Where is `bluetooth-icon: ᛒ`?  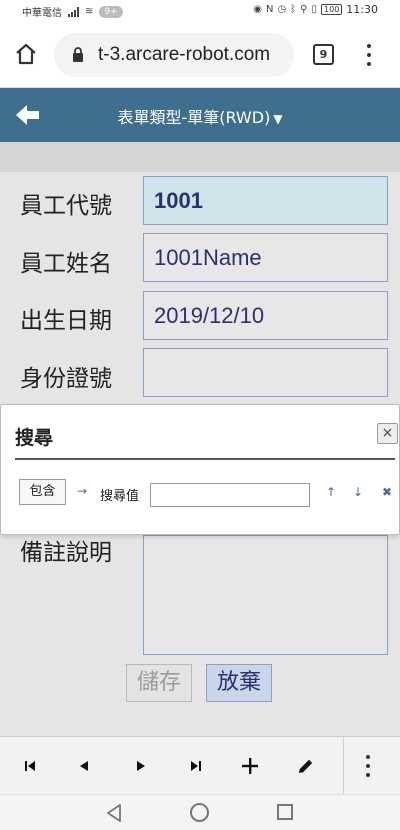
bluetooth-icon: ᛒ is located at coordinates (293, 9).